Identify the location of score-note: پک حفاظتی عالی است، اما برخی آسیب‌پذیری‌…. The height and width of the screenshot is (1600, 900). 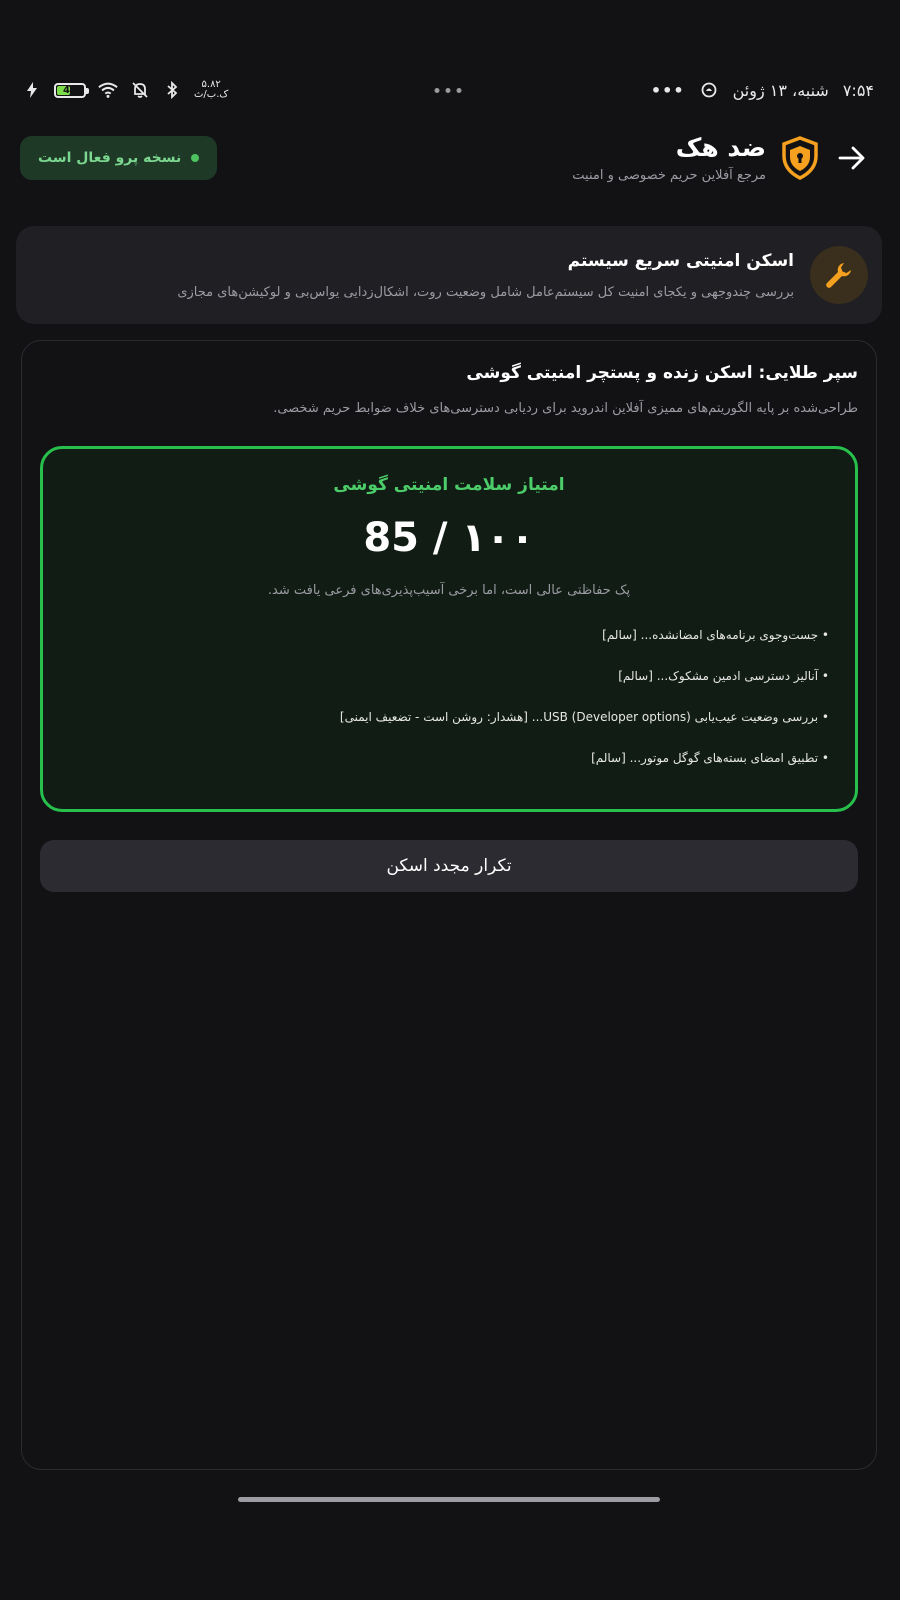
(449, 590).